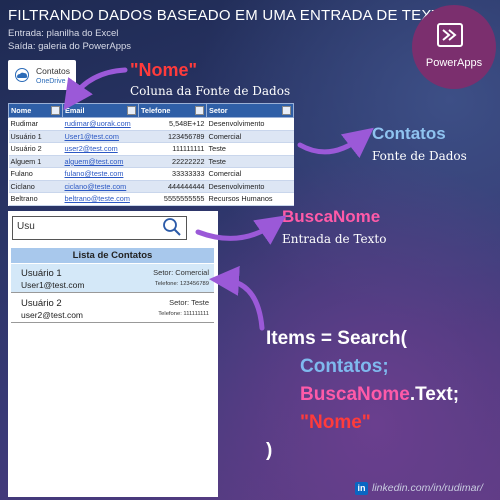 The height and width of the screenshot is (500, 500). What do you see at coordinates (427, 488) in the screenshot?
I see `linkedin-link: linkedin.com/in/rudimar/` at bounding box center [427, 488].